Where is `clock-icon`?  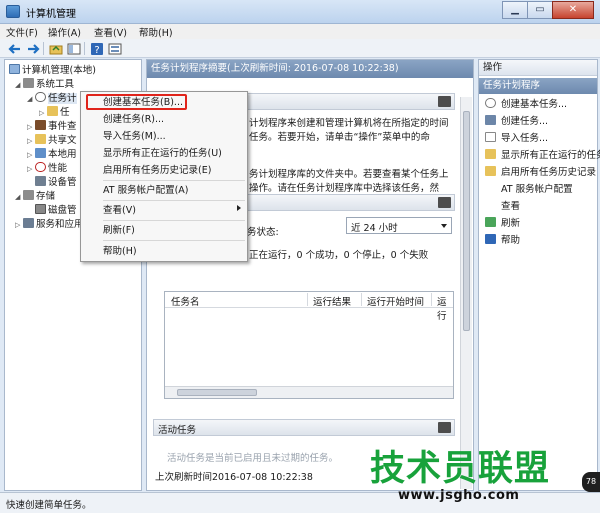
clock-icon is located at coordinates (490, 103).